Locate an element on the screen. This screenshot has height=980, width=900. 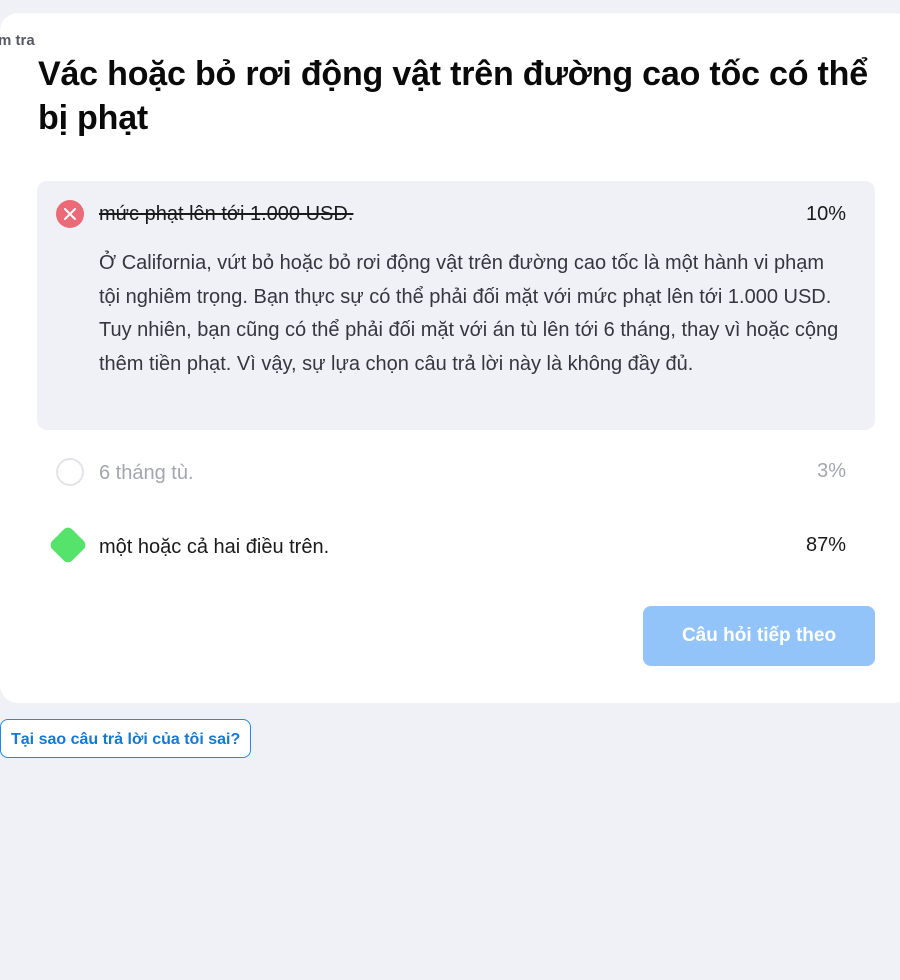
why-wrong-button: Tại sao câu trả lời của tôi sai? is located at coordinates (126, 738).